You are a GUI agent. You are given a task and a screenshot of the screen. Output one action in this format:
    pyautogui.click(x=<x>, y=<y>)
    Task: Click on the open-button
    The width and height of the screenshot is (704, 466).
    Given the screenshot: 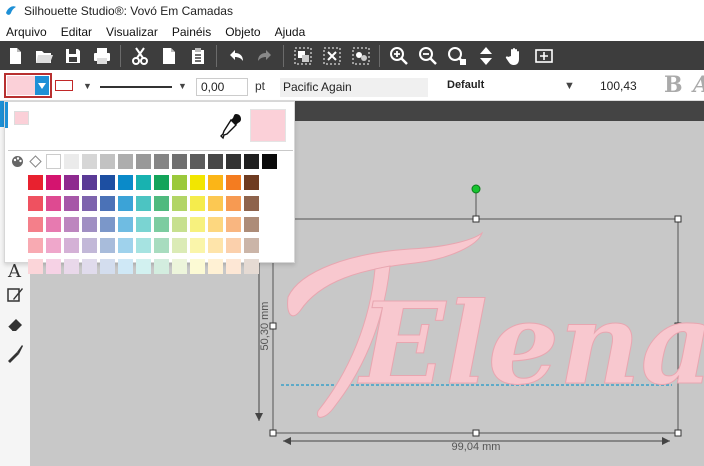 What is the action you would take?
    pyautogui.click(x=43, y=55)
    